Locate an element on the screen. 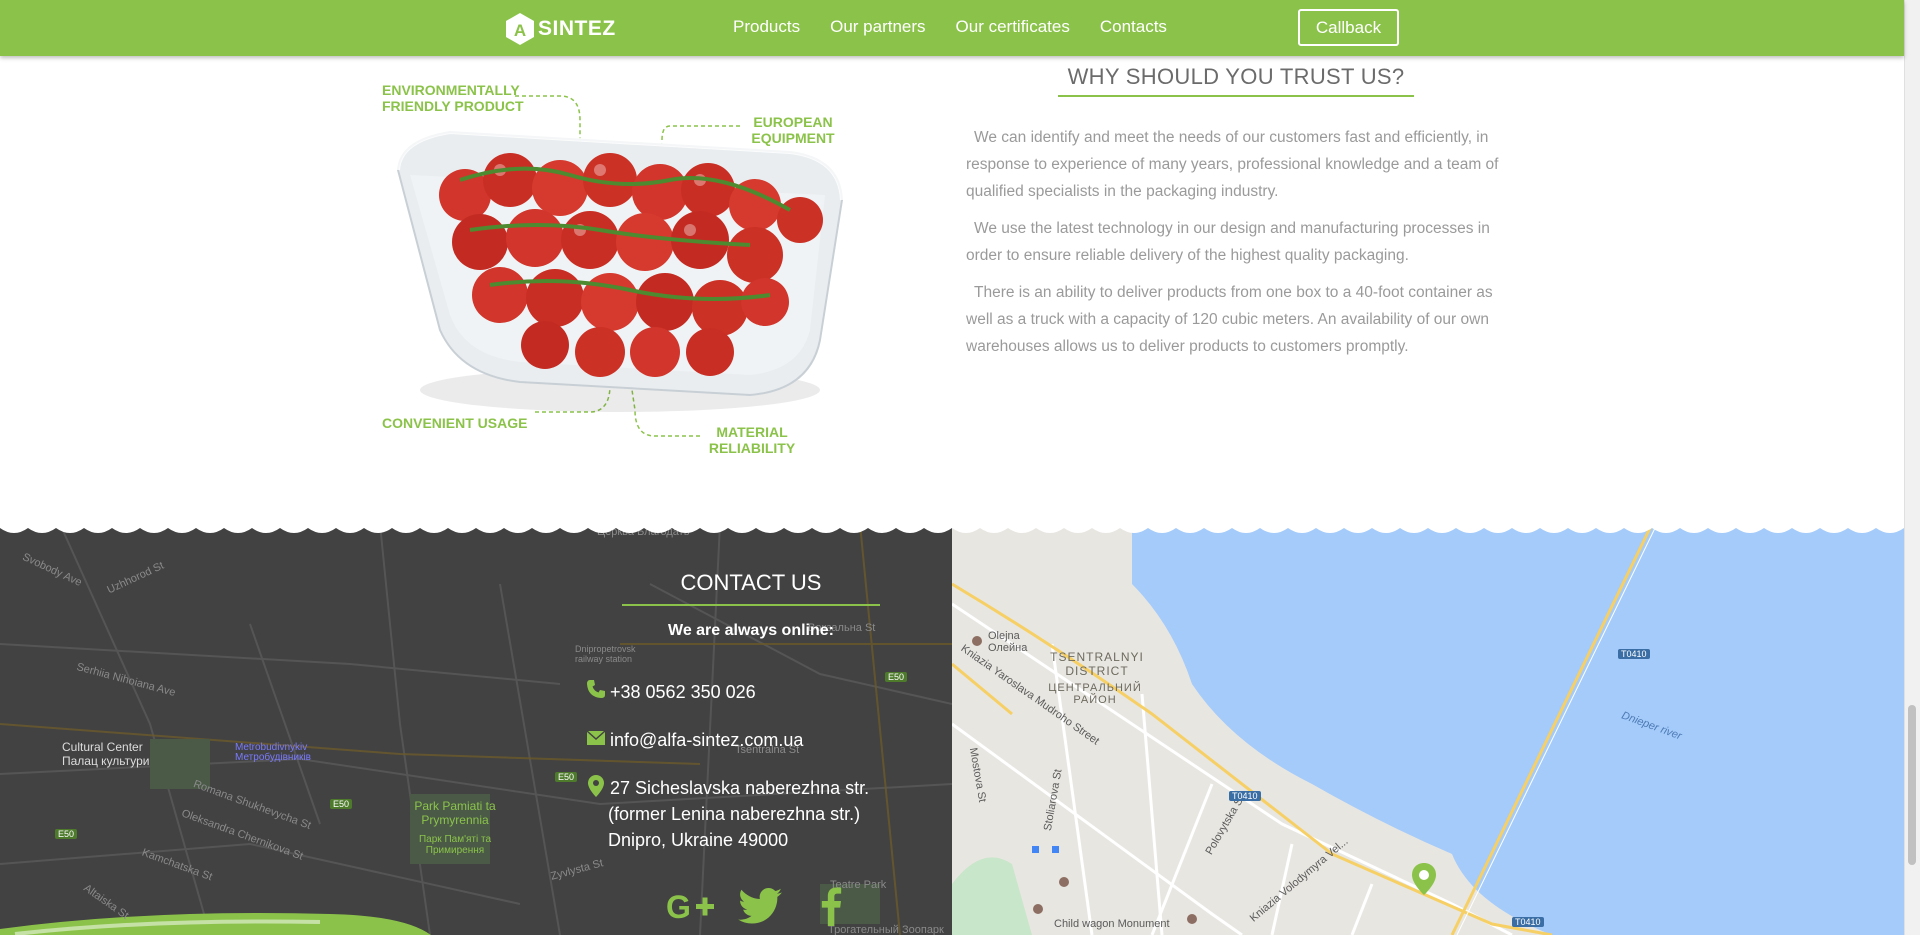  map-label: Парк Пам'яті та Примирення is located at coordinates (455, 845).